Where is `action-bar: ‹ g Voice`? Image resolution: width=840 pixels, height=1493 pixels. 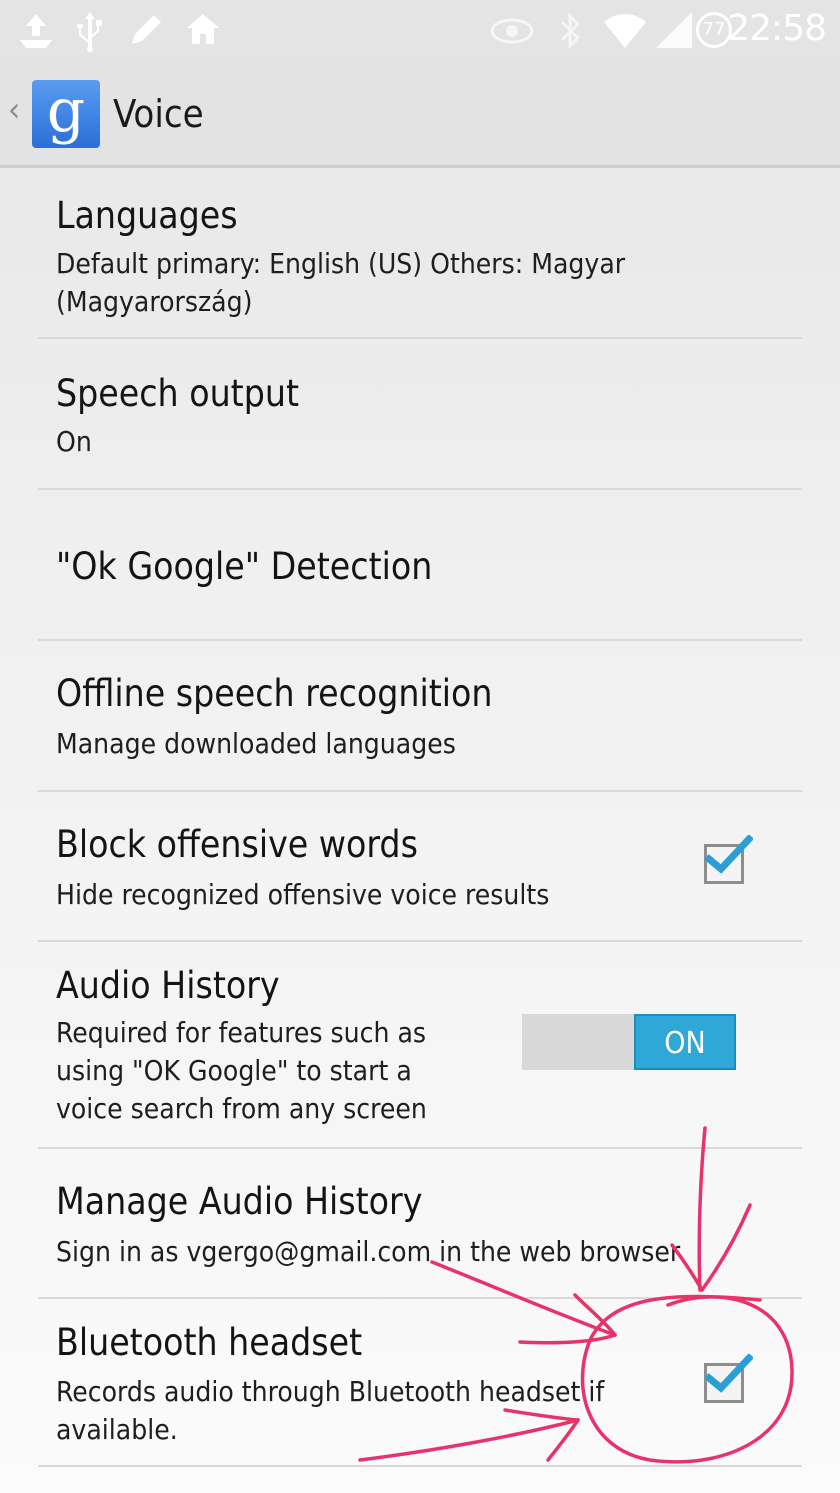 action-bar: ‹ g Voice is located at coordinates (420, 114).